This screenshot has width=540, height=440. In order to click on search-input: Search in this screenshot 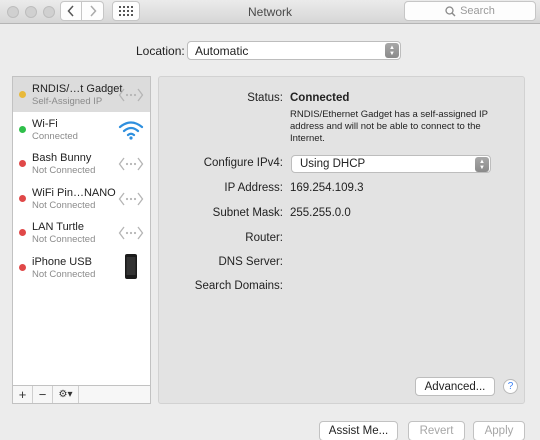, I will do `click(470, 11)`.